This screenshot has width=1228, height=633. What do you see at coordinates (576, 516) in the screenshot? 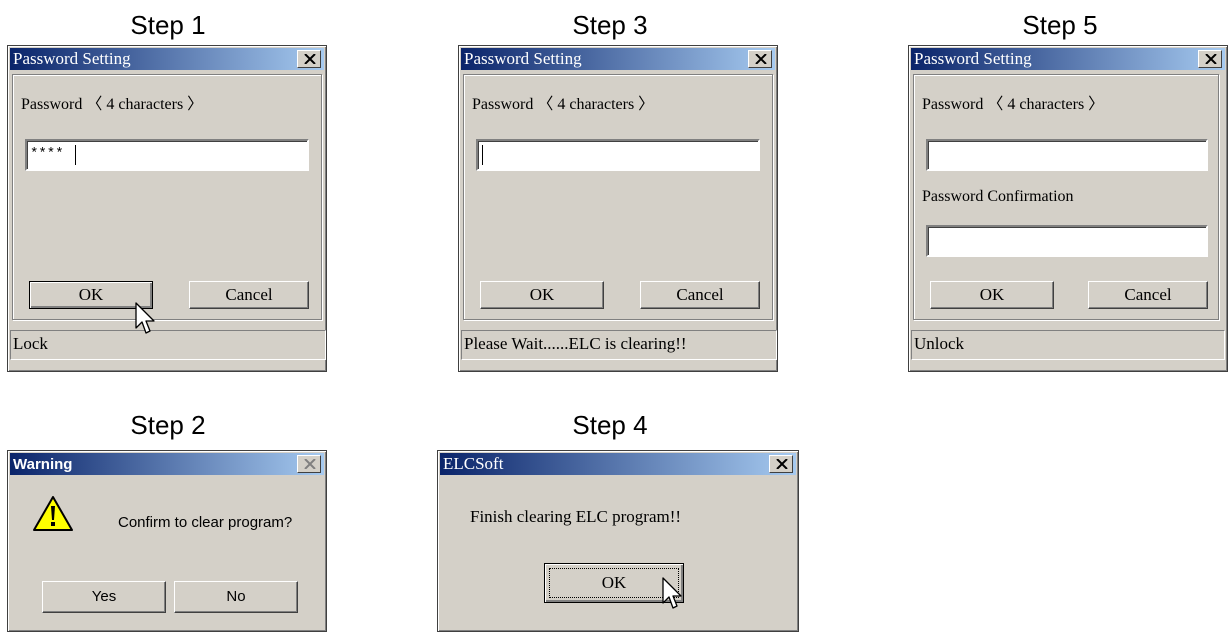
I see `finish-message: Finish clearing ELC program!!` at bounding box center [576, 516].